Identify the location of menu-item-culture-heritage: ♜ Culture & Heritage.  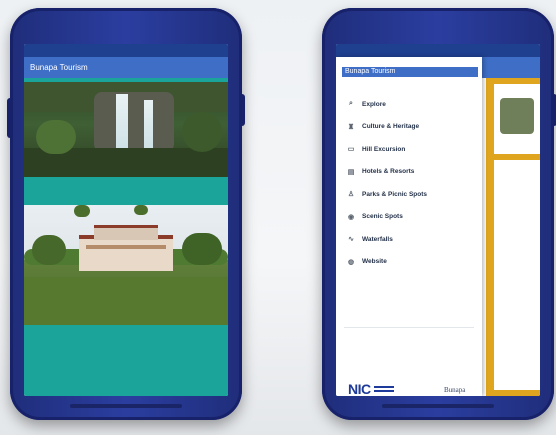
(409, 127).